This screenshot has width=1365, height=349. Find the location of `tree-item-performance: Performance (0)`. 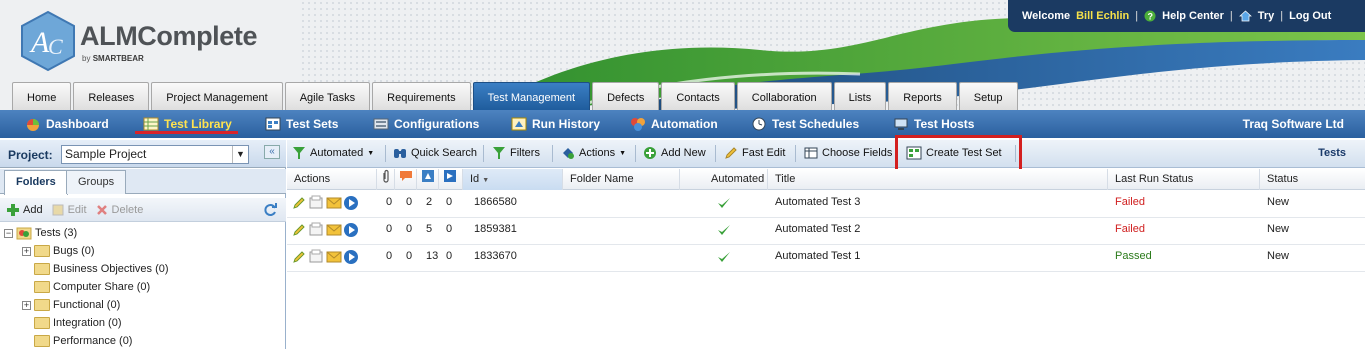

tree-item-performance: Performance (0) is located at coordinates (83, 340).